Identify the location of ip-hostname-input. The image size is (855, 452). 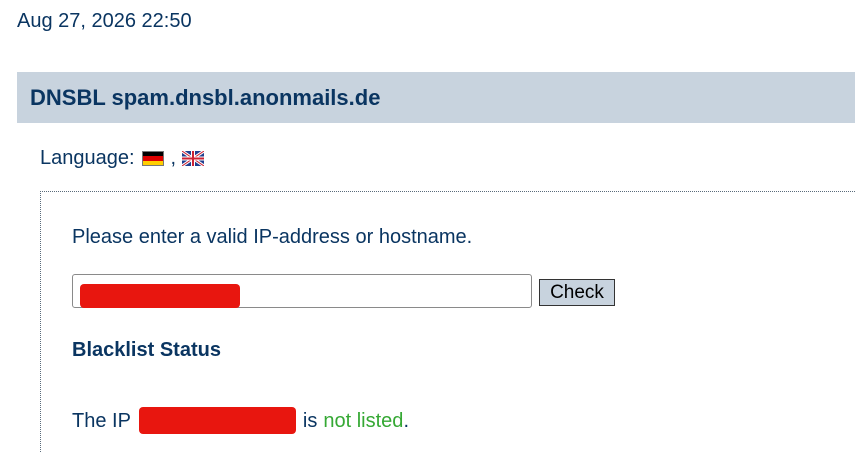
(302, 291).